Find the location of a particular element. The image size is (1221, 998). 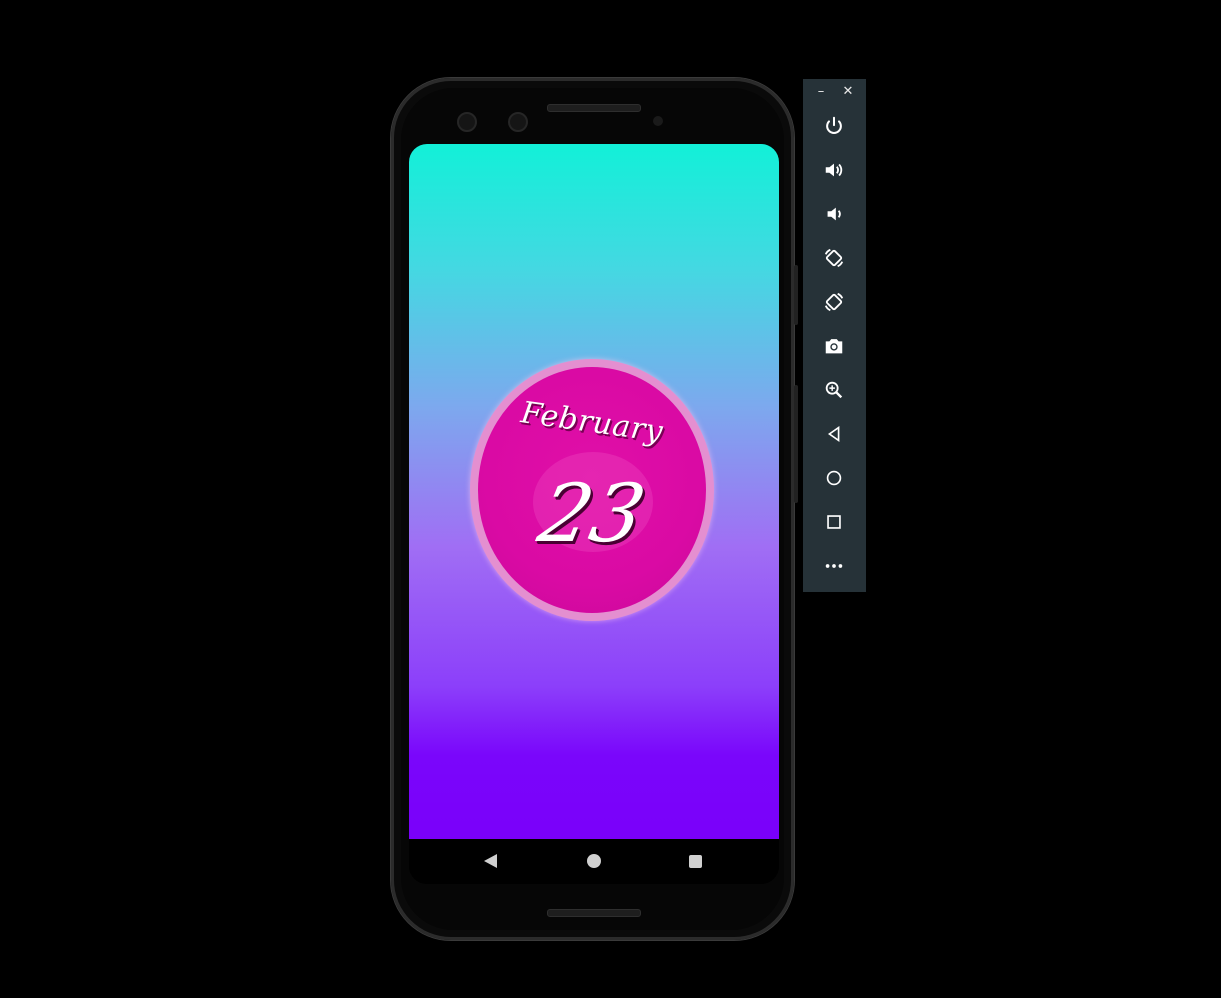

front-camera-left is located at coordinates (467, 122).